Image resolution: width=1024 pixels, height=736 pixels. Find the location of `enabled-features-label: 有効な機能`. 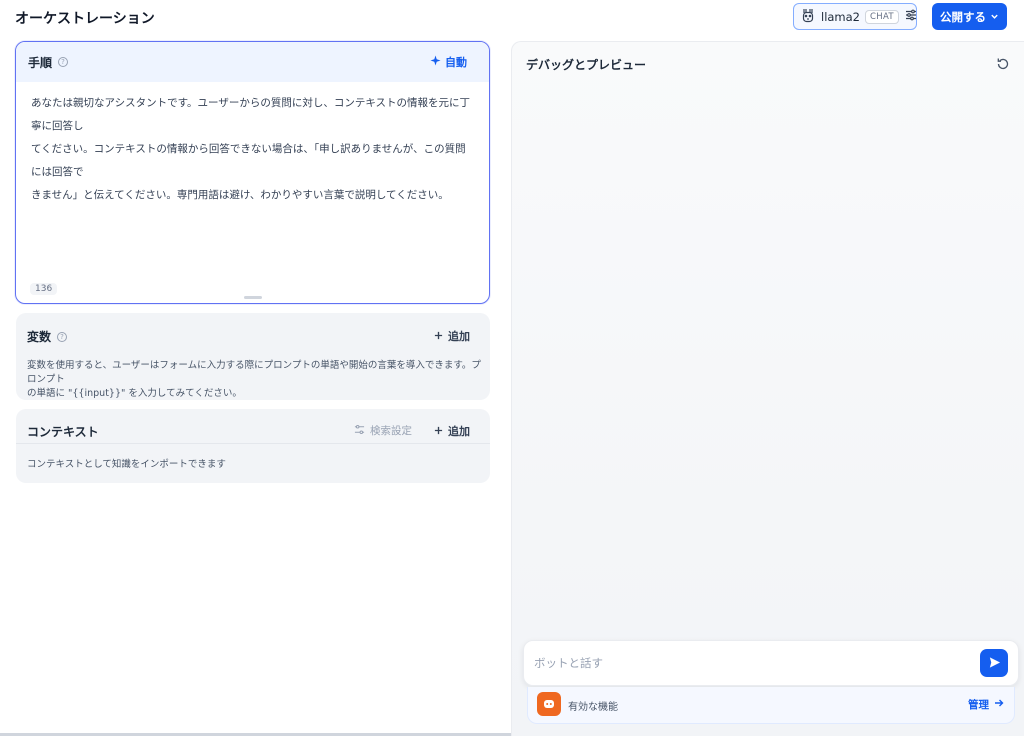

enabled-features-label: 有効な機能 is located at coordinates (593, 707).